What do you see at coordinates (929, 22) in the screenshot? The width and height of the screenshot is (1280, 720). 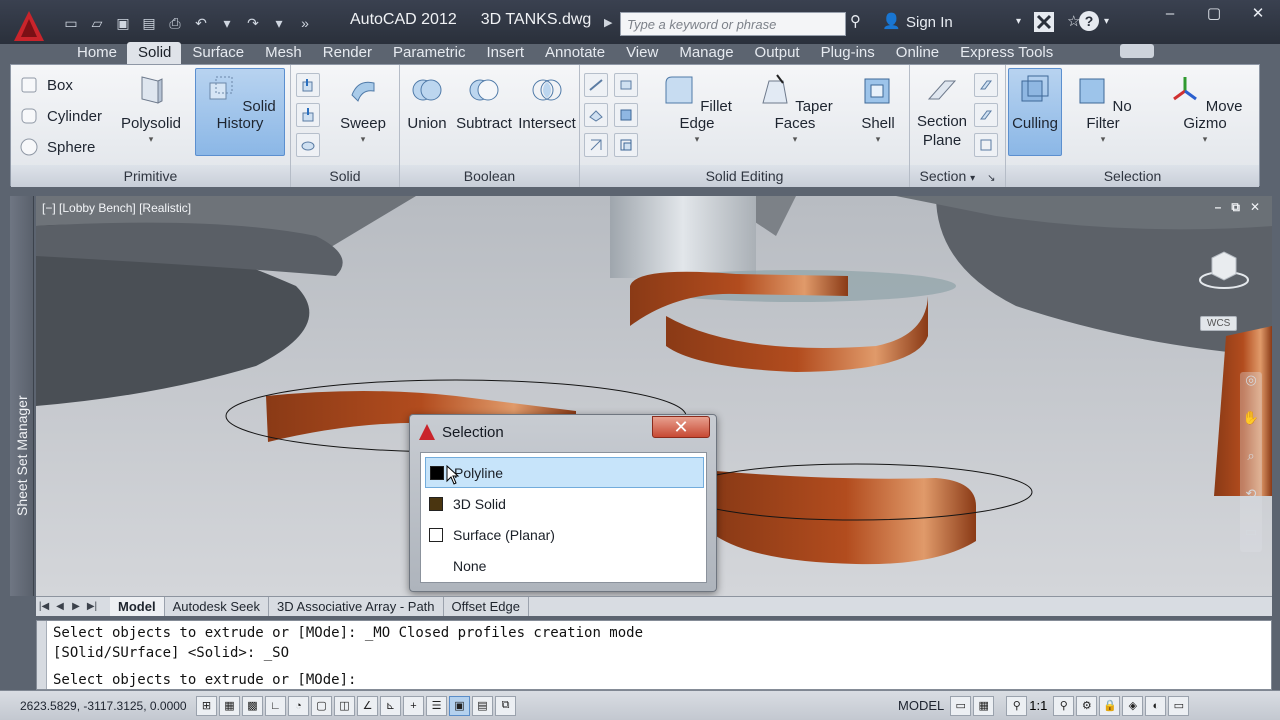 I see `sign-in-link: Sign In` at bounding box center [929, 22].